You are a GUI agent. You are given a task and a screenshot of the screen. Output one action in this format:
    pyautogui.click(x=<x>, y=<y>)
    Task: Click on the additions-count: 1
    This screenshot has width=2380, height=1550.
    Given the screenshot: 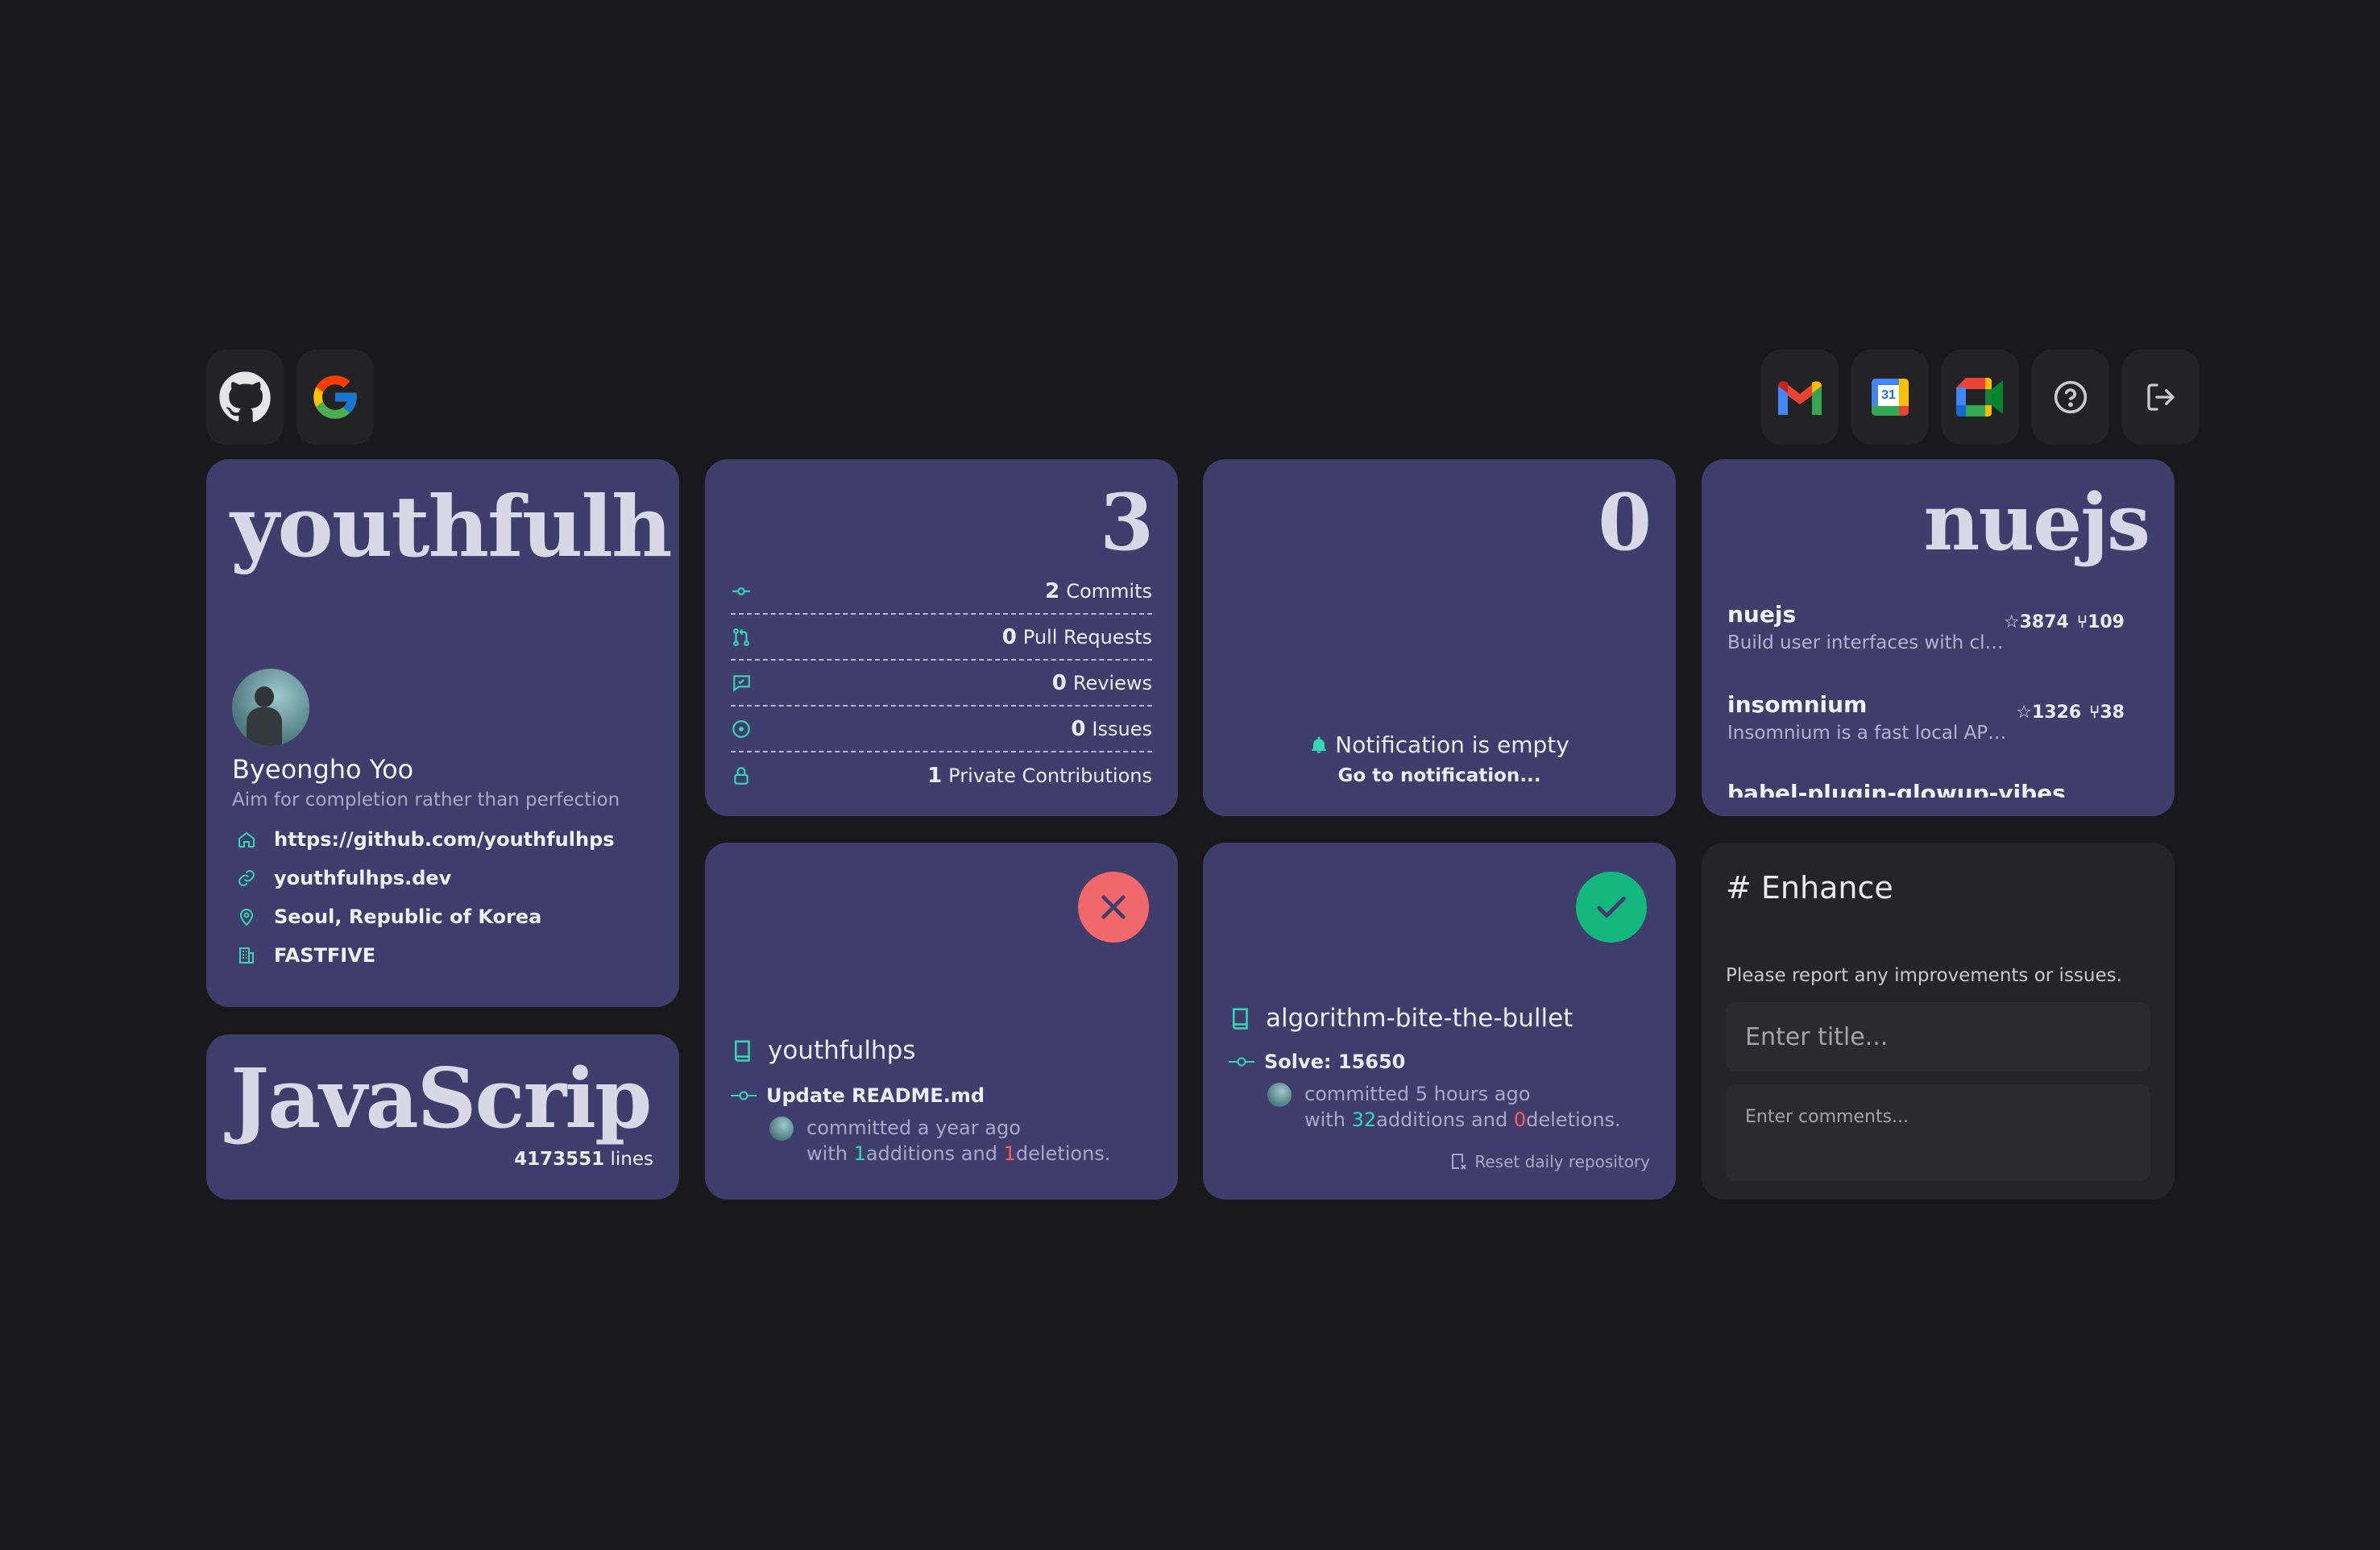 What is the action you would take?
    pyautogui.click(x=859, y=1153)
    